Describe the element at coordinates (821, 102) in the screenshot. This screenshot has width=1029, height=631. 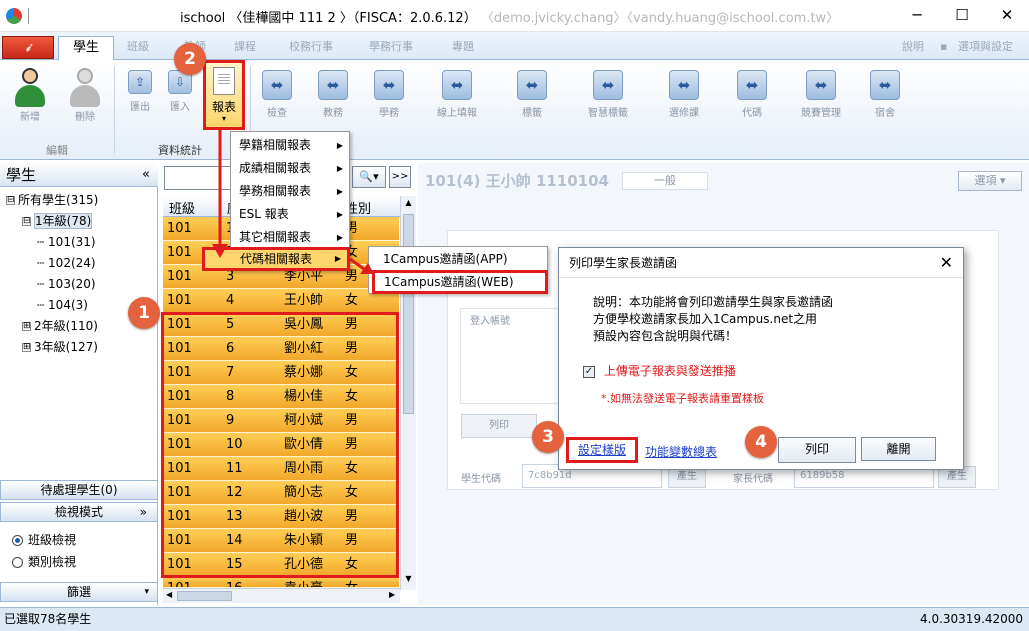
I see `competition-button: ⬌ 競賽管理` at that location.